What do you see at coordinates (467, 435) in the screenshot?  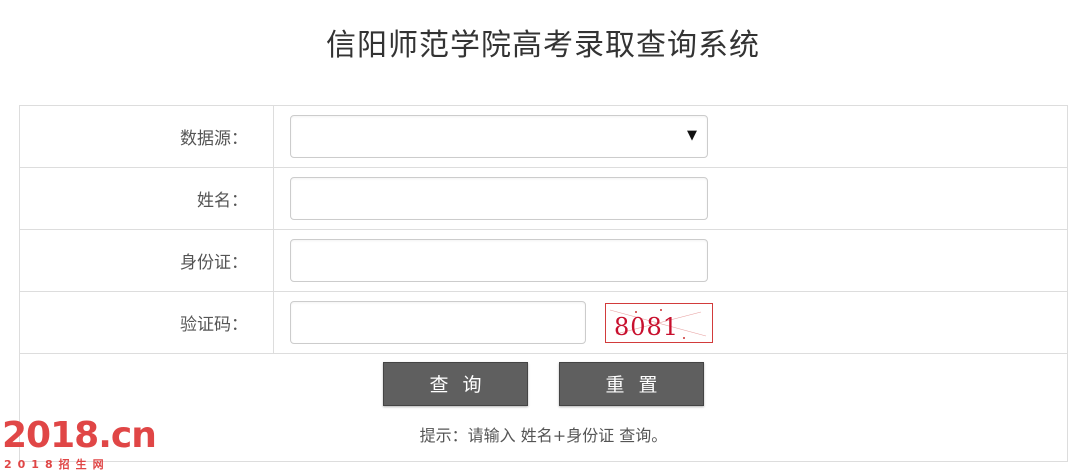 I see `hint-prefix: 提示：请输入` at bounding box center [467, 435].